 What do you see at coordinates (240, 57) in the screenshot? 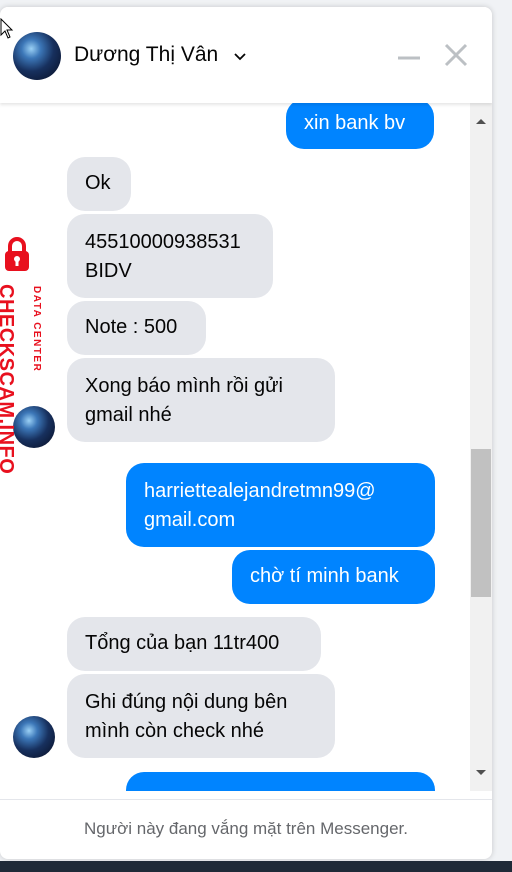
I see `chevron-down-icon` at bounding box center [240, 57].